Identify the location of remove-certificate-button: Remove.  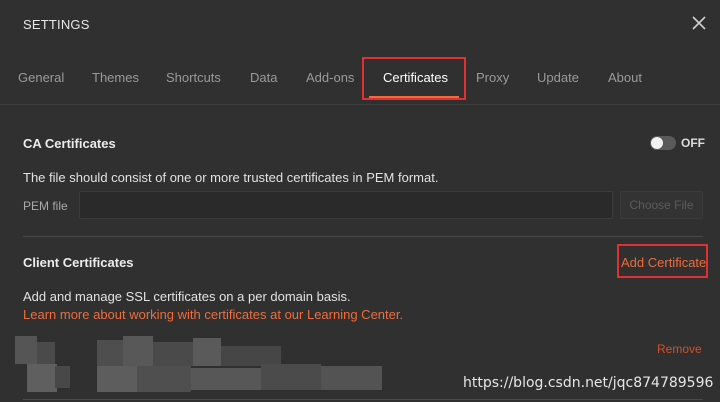
(679, 349).